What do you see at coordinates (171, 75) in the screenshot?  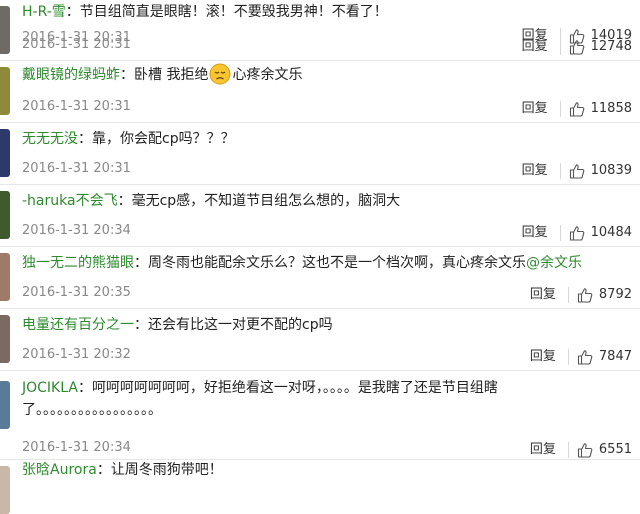 I see `comment-text: 卧槽 我拒绝` at bounding box center [171, 75].